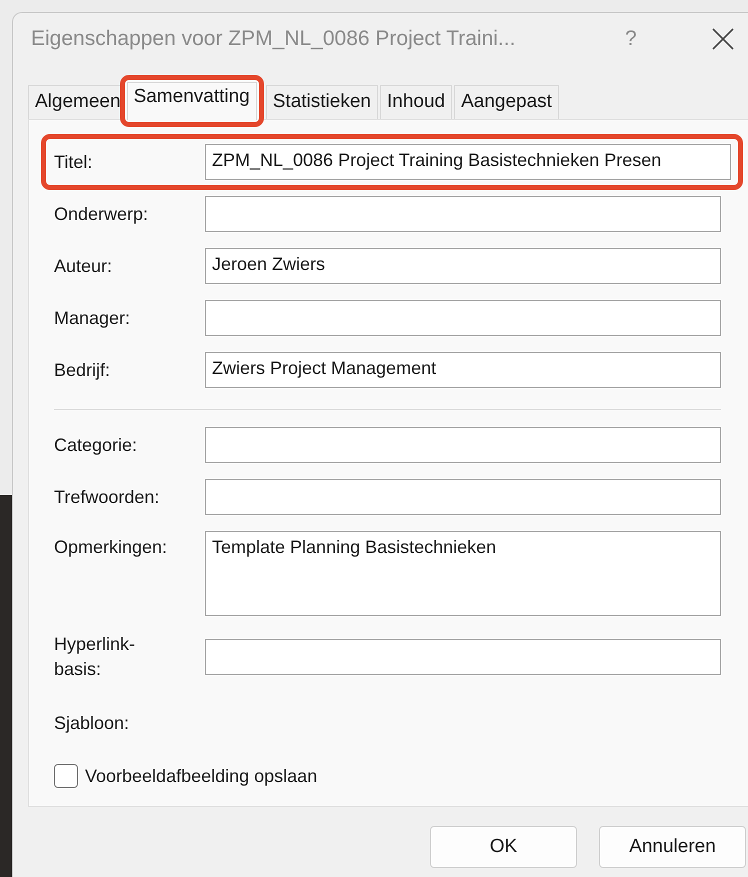  I want to click on input-field: Jeroen Zwiers, so click(463, 266).